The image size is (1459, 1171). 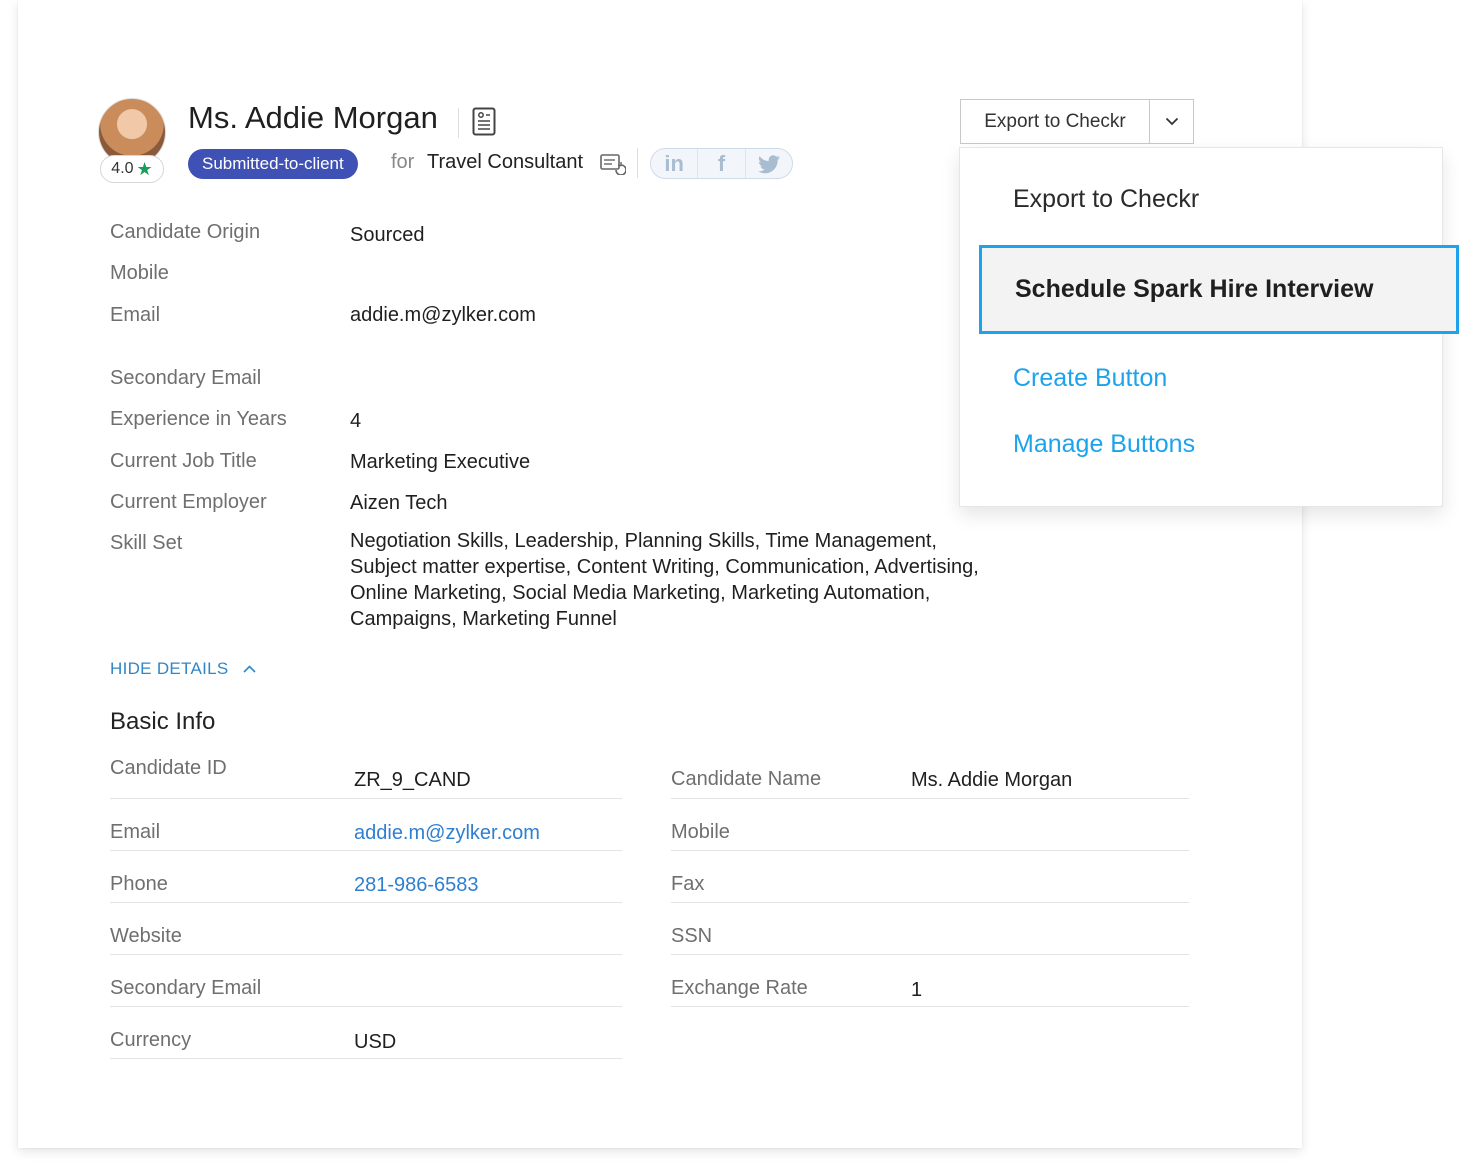 What do you see at coordinates (188, 502) in the screenshot?
I see `detail-label: Current Employer` at bounding box center [188, 502].